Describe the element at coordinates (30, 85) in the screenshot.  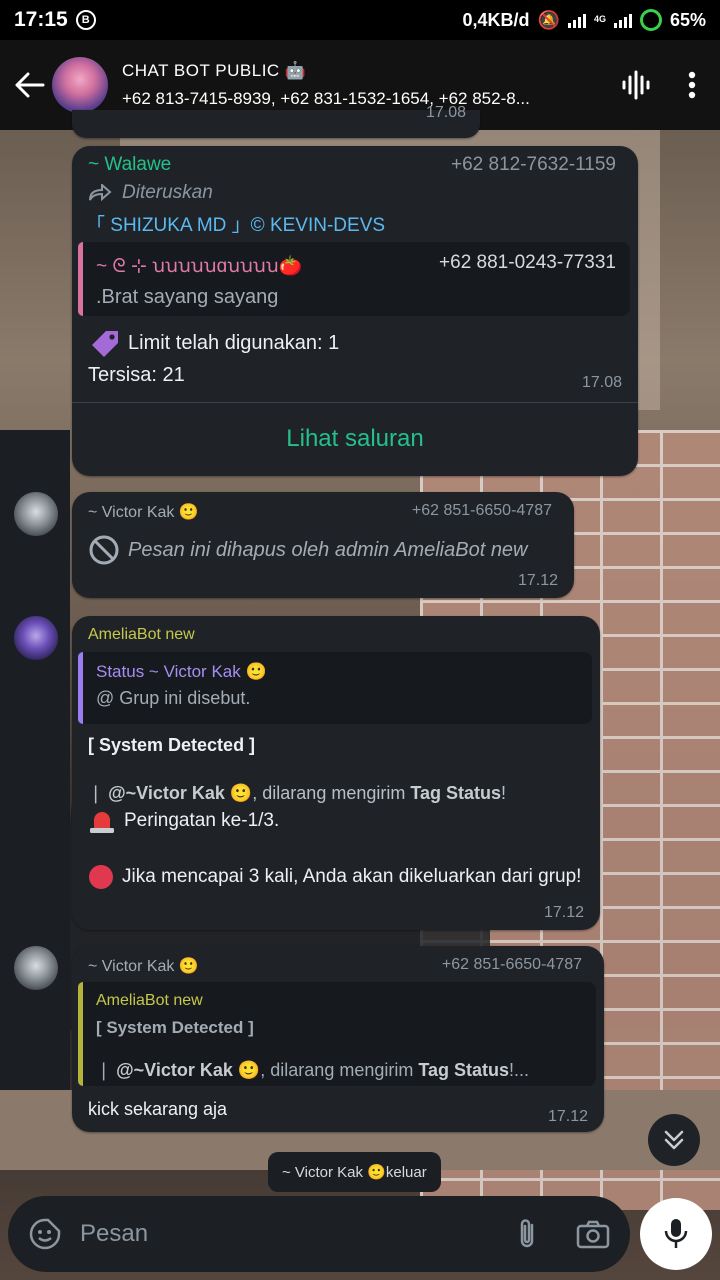
I see `back-arrow-icon` at that location.